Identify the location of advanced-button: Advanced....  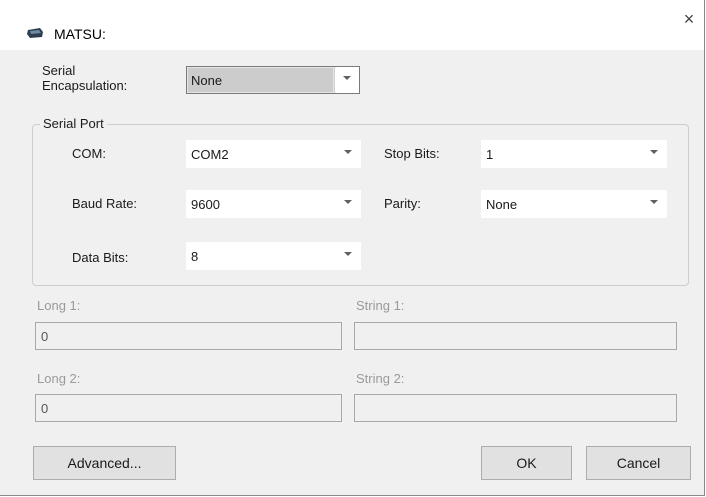
(104, 463).